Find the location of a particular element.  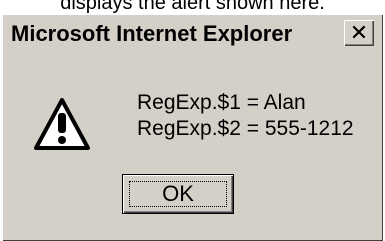

message-line-2: RegExp.$2 = 555-1212 is located at coordinates (245, 128).